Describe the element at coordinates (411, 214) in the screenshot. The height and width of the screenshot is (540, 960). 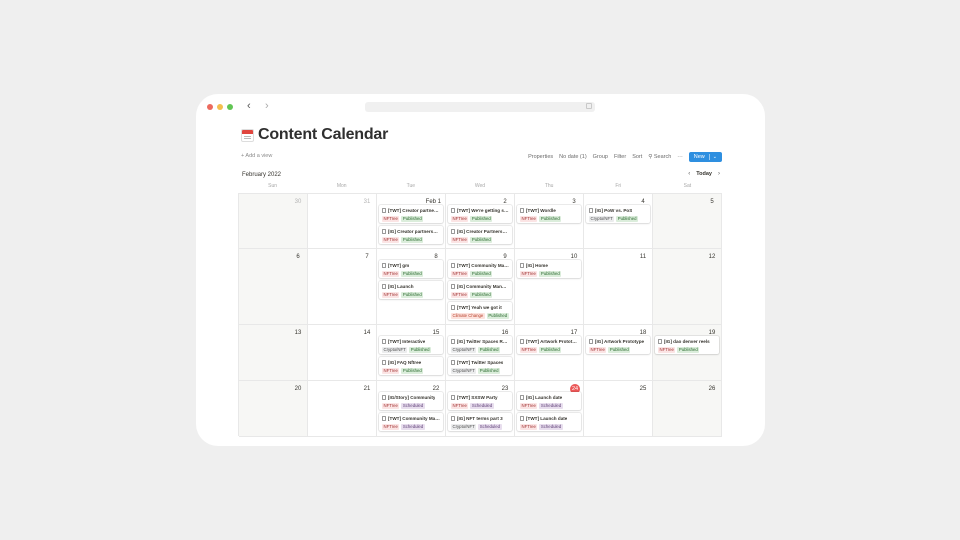
I see `calendar-card: [TWT] Creator partnership NFTree Published` at that location.